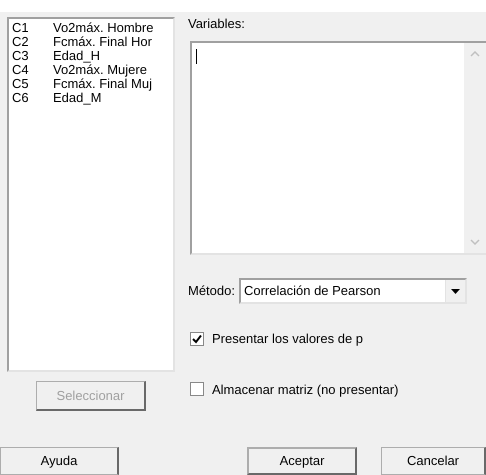 The width and height of the screenshot is (486, 475). What do you see at coordinates (21, 84) in the screenshot?
I see `column-id: C5` at bounding box center [21, 84].